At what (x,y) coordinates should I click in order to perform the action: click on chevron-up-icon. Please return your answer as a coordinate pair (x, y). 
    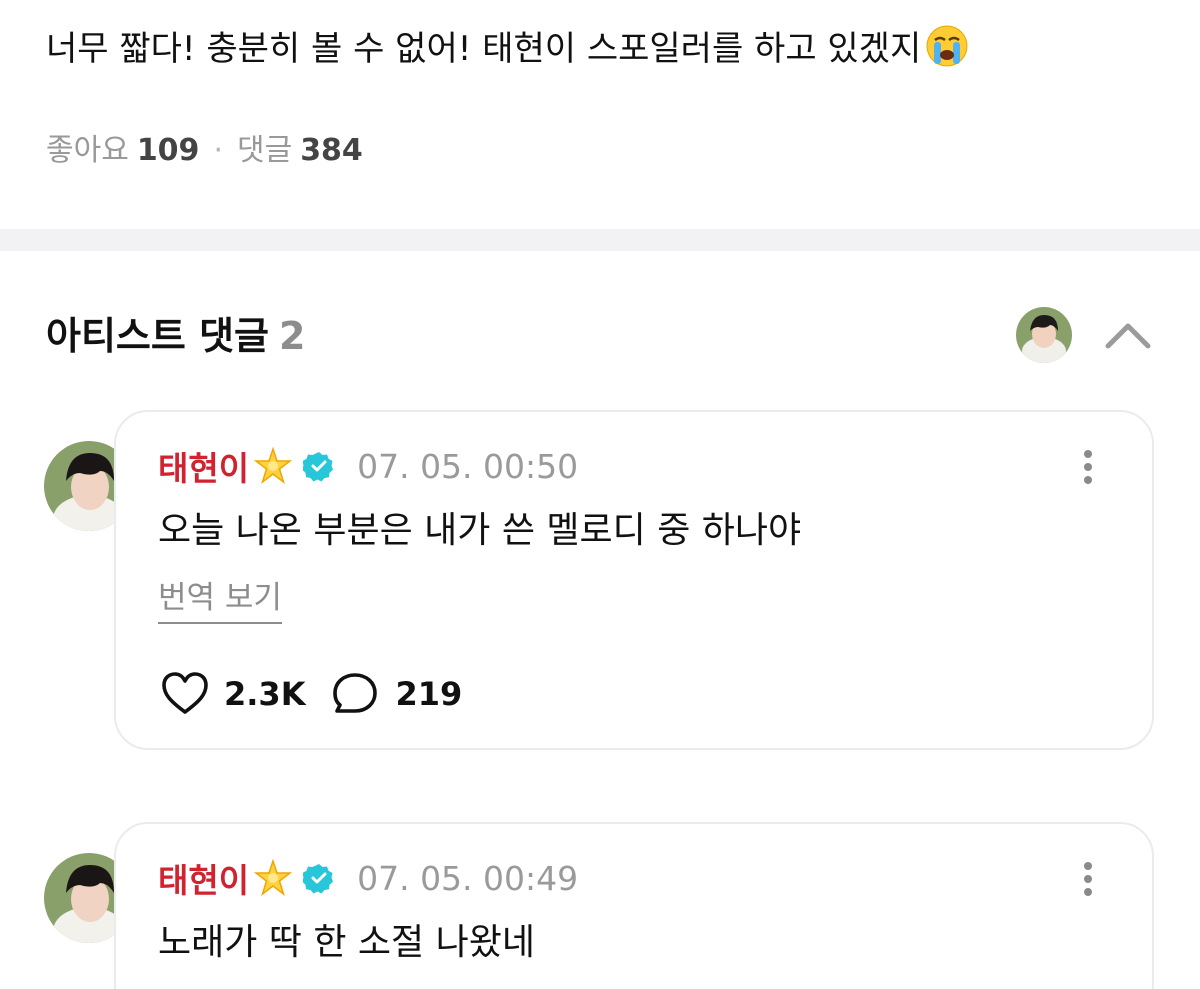
    Looking at the image, I should click on (1128, 336).